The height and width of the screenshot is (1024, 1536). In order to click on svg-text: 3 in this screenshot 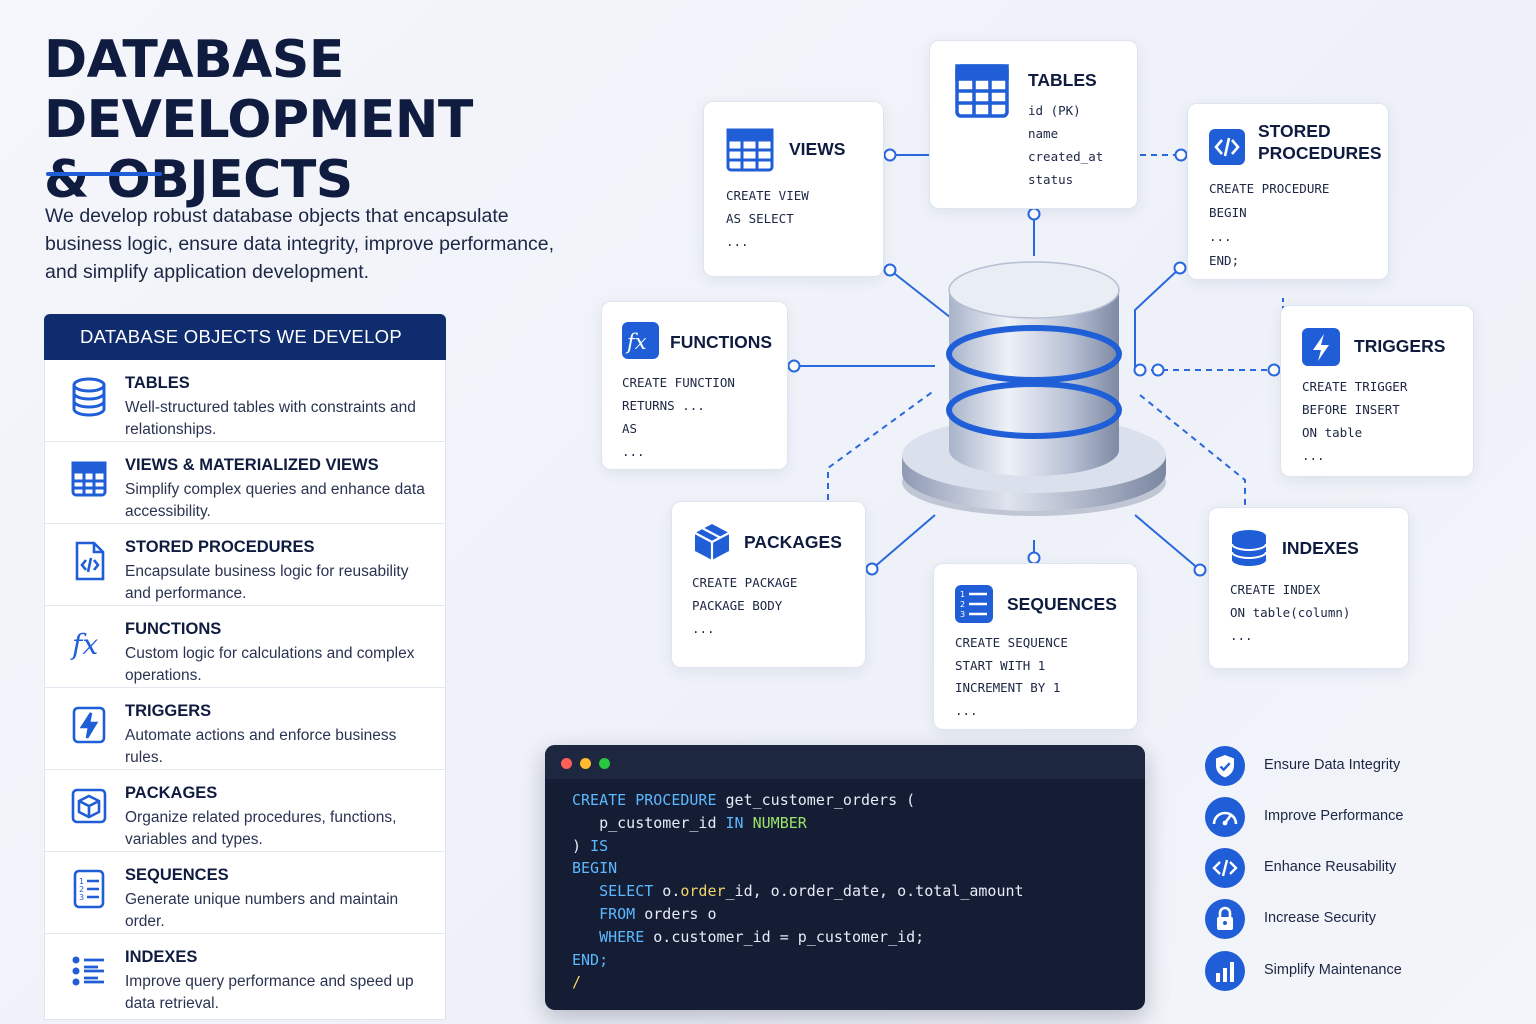, I will do `click(962, 614)`.